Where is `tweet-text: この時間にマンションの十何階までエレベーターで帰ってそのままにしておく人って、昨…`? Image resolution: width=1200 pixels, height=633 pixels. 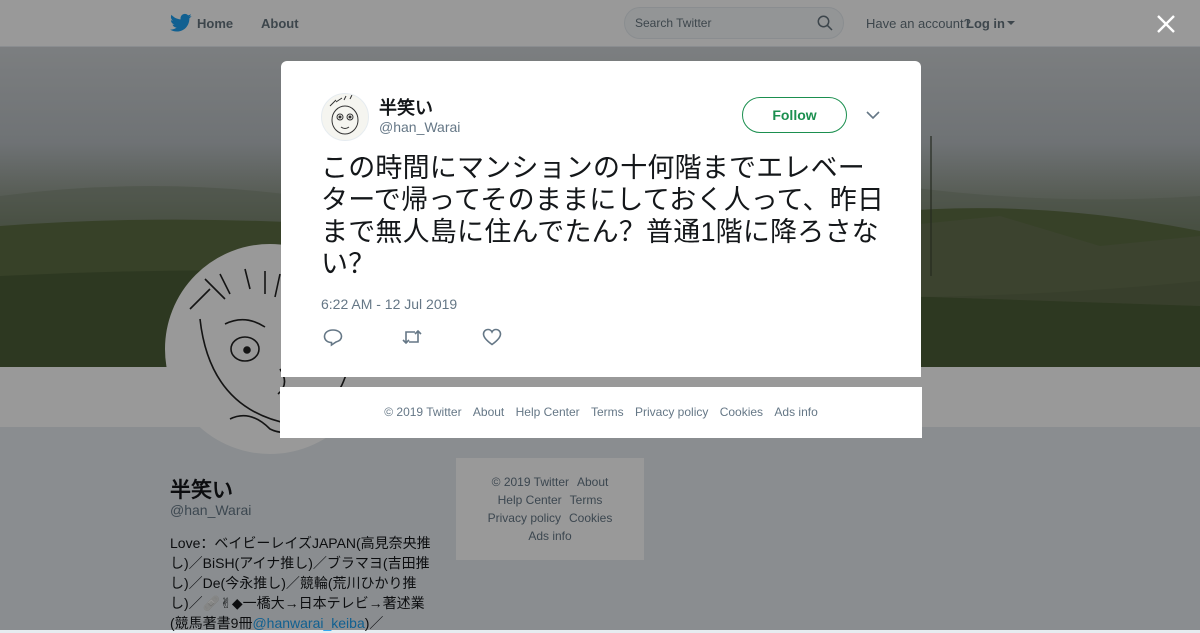 tweet-text: この時間にマンションの十何階までエレベーターで帰ってそのままにしておく人って、昨… is located at coordinates (603, 216).